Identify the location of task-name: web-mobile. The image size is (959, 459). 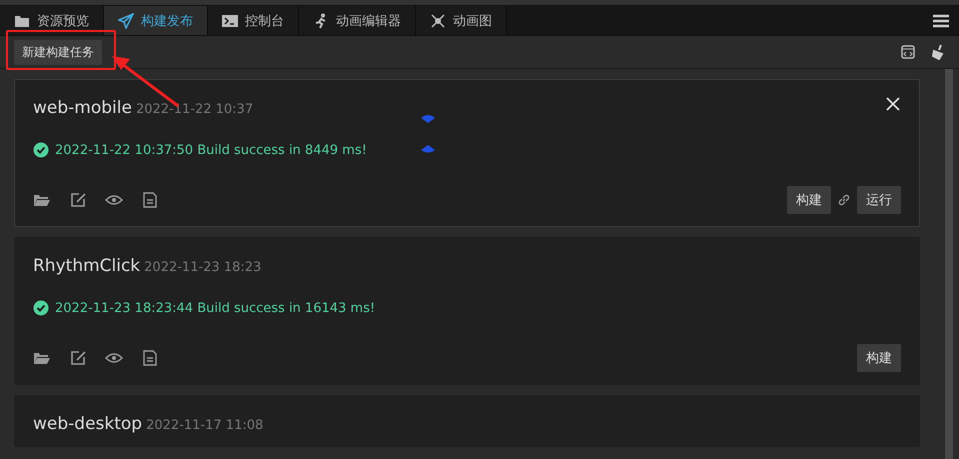
(82, 108).